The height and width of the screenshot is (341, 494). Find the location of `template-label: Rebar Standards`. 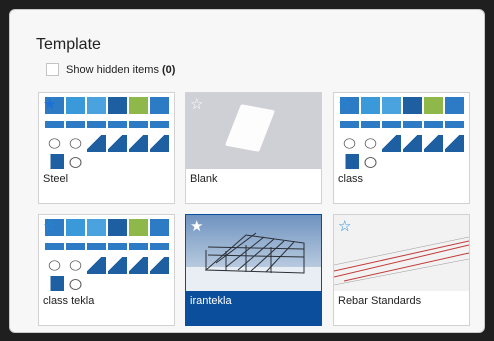

template-label: Rebar Standards is located at coordinates (380, 301).